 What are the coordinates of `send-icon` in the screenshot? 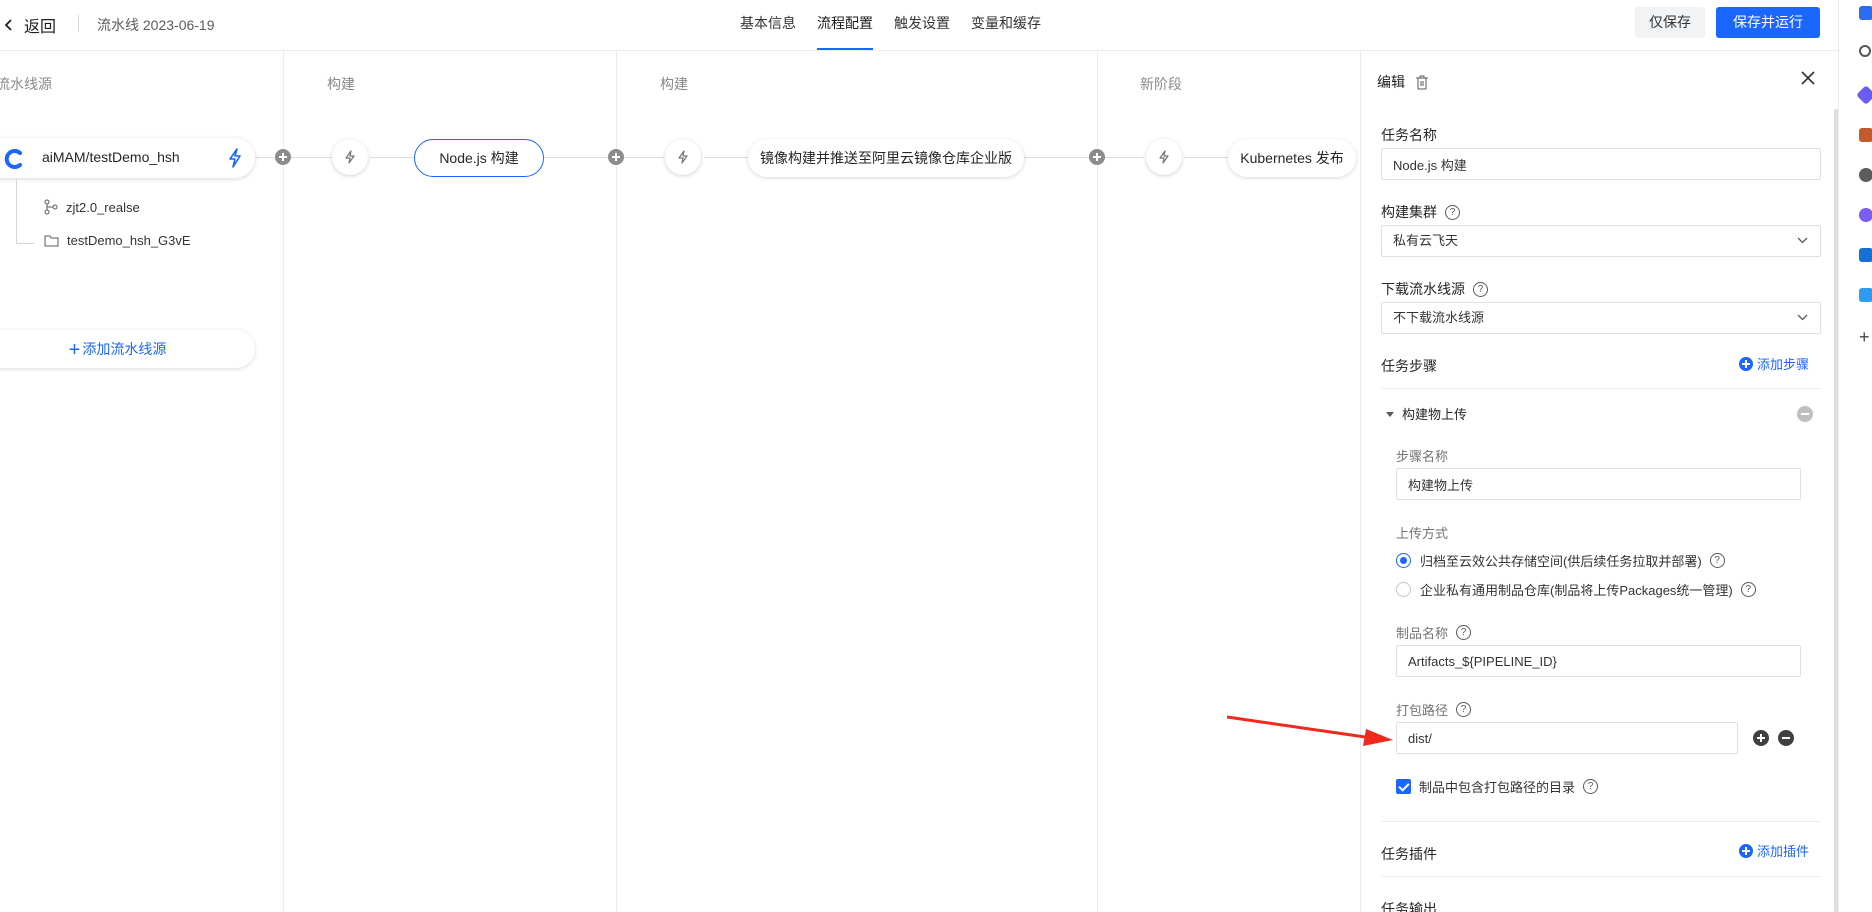 It's located at (1865, 295).